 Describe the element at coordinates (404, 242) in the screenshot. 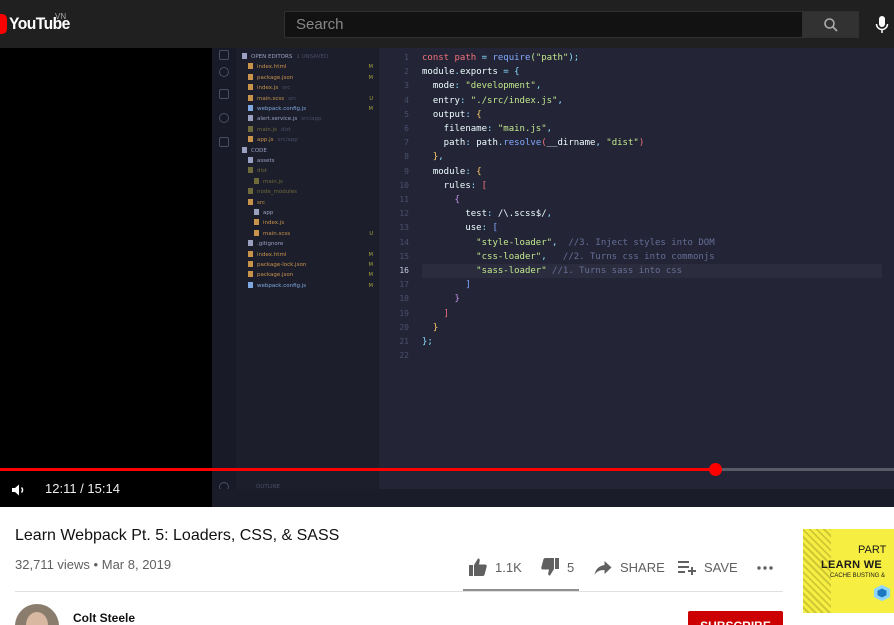

I see `line-number: 14` at that location.